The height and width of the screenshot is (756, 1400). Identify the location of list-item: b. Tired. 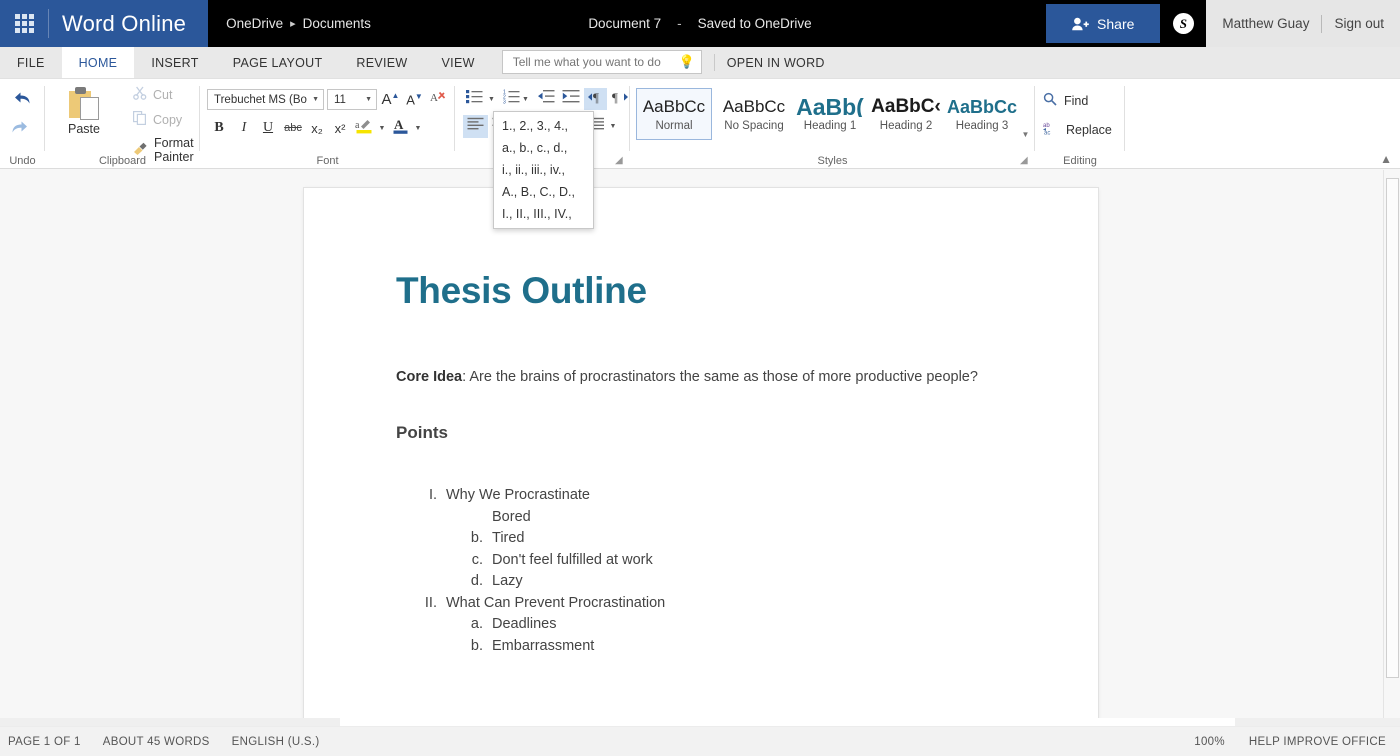
(732, 539).